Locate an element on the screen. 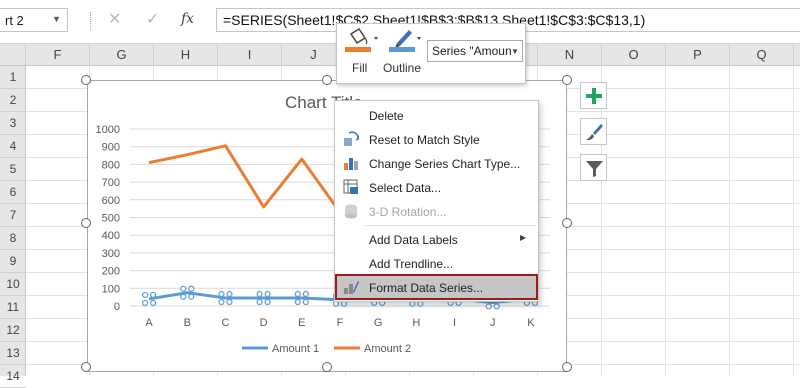  insert-function-icon: fx is located at coordinates (187, 19).